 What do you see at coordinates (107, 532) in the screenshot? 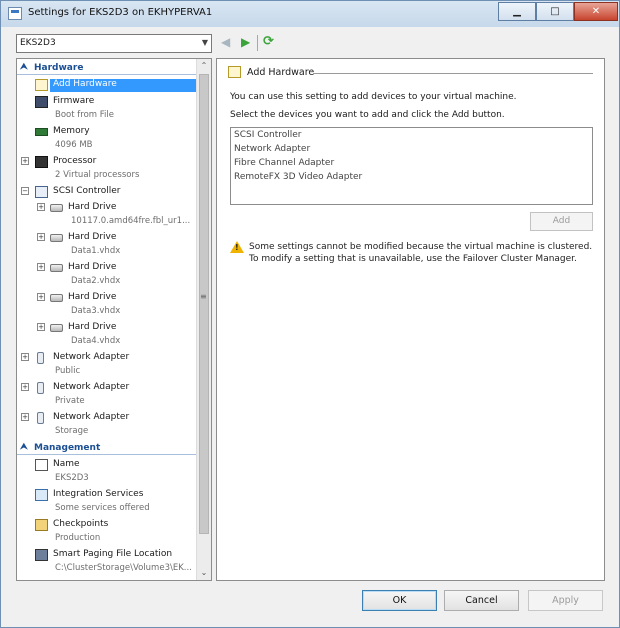
I see `tree-item-checkpoints: Checkpoints Production` at bounding box center [107, 532].